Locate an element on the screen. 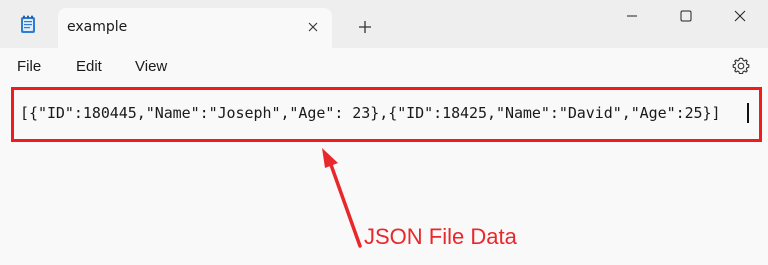 This screenshot has width=768, height=265. annotation-label: JSON File Data is located at coordinates (440, 236).